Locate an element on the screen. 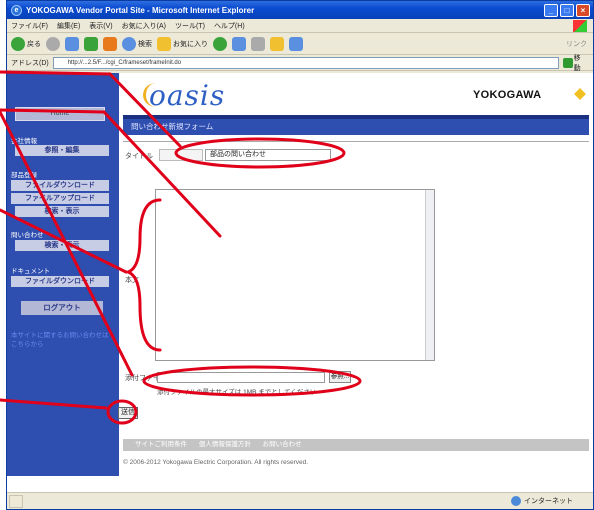 The height and width of the screenshot is (510, 594). home-icon is located at coordinates (110, 43).